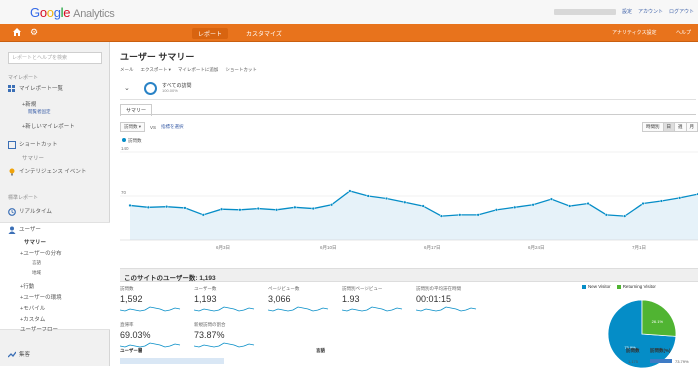  What do you see at coordinates (160, 303) in the screenshot?
I see `metric-0: 訪問数1,592` at bounding box center [160, 303].